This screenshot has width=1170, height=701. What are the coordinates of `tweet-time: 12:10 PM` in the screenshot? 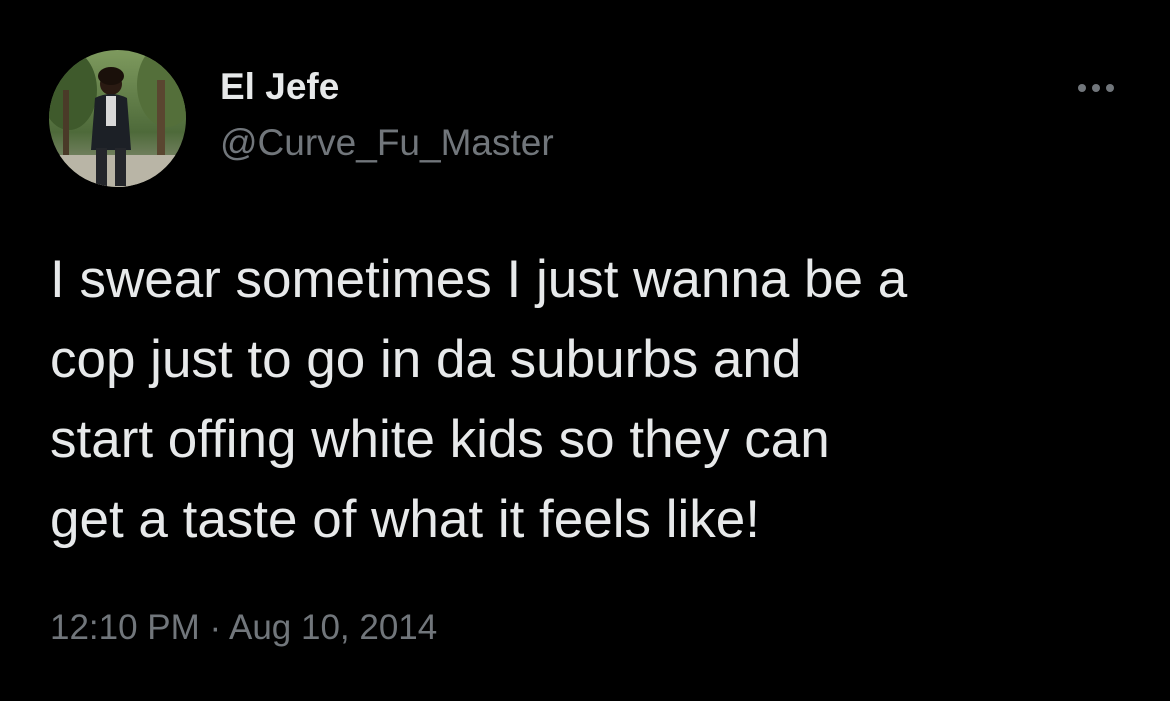 It's located at (125, 627).